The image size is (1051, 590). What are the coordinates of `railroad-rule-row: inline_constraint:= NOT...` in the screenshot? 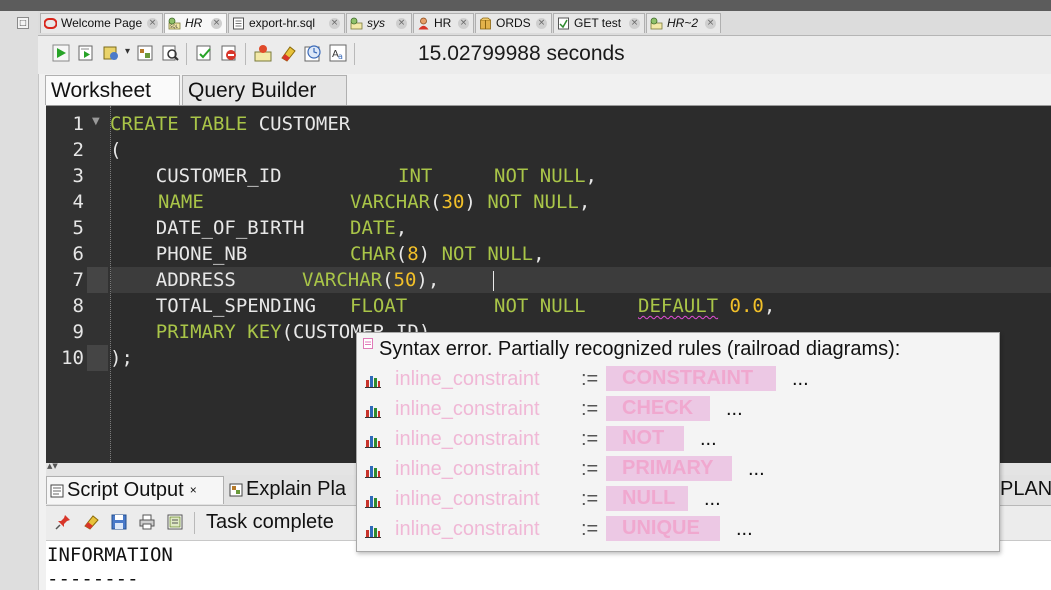 It's located at (677, 440).